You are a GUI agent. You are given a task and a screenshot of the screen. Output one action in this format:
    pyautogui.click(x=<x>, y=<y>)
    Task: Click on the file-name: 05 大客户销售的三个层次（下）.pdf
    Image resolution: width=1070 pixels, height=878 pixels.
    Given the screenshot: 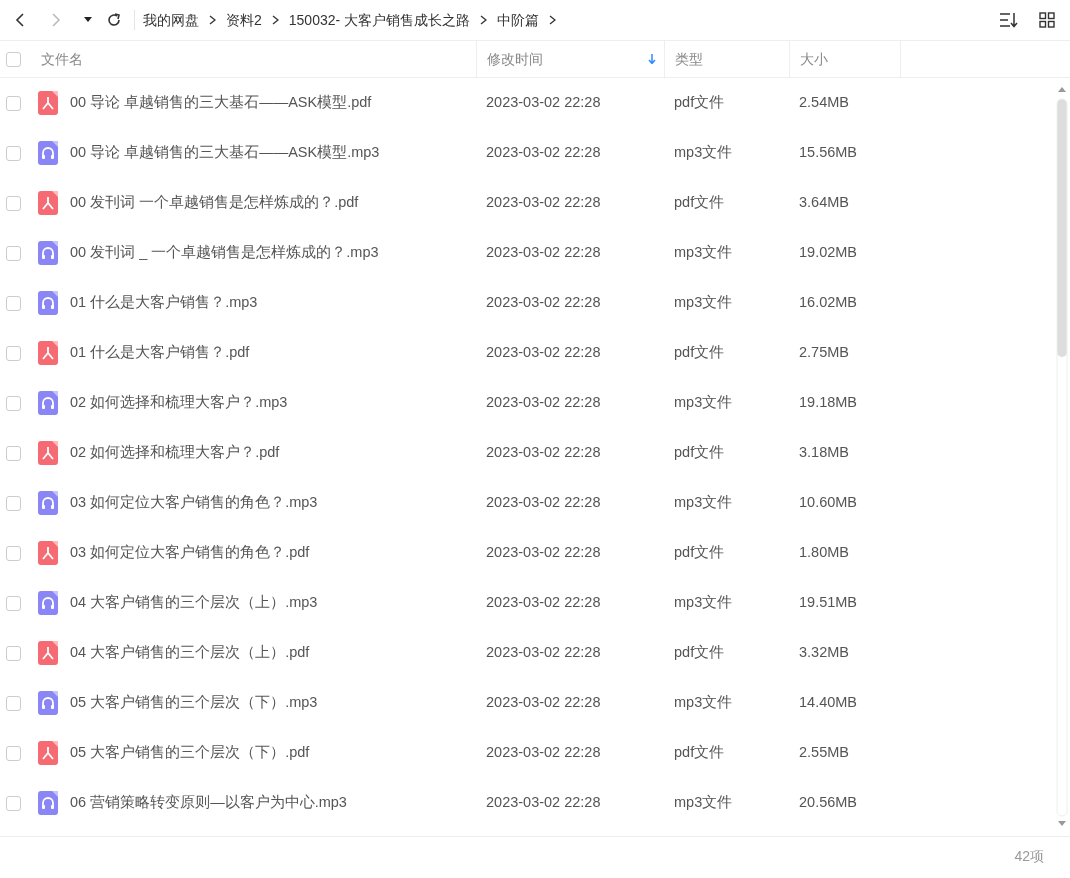 What is the action you would take?
    pyautogui.click(x=190, y=753)
    